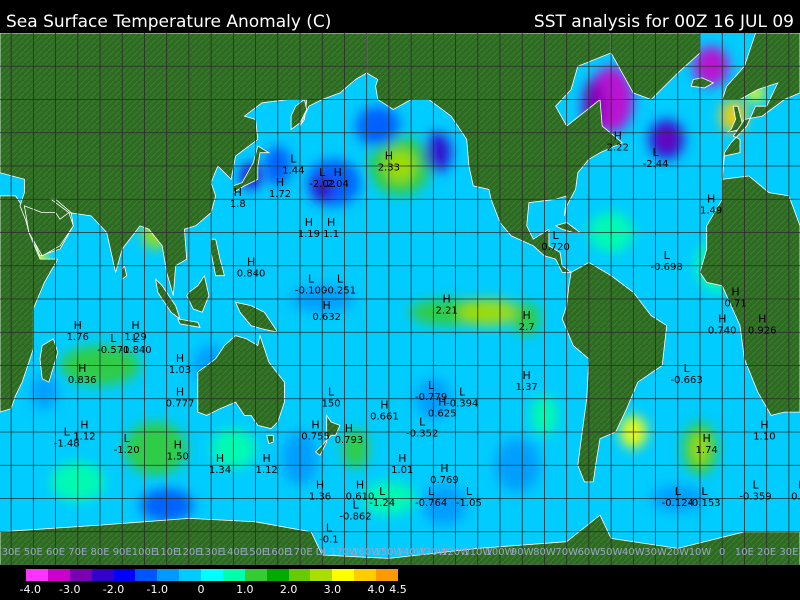 The width and height of the screenshot is (800, 600). What do you see at coordinates (755, 497) in the screenshot?
I see `anomaly-value: -0.359` at bounding box center [755, 497].